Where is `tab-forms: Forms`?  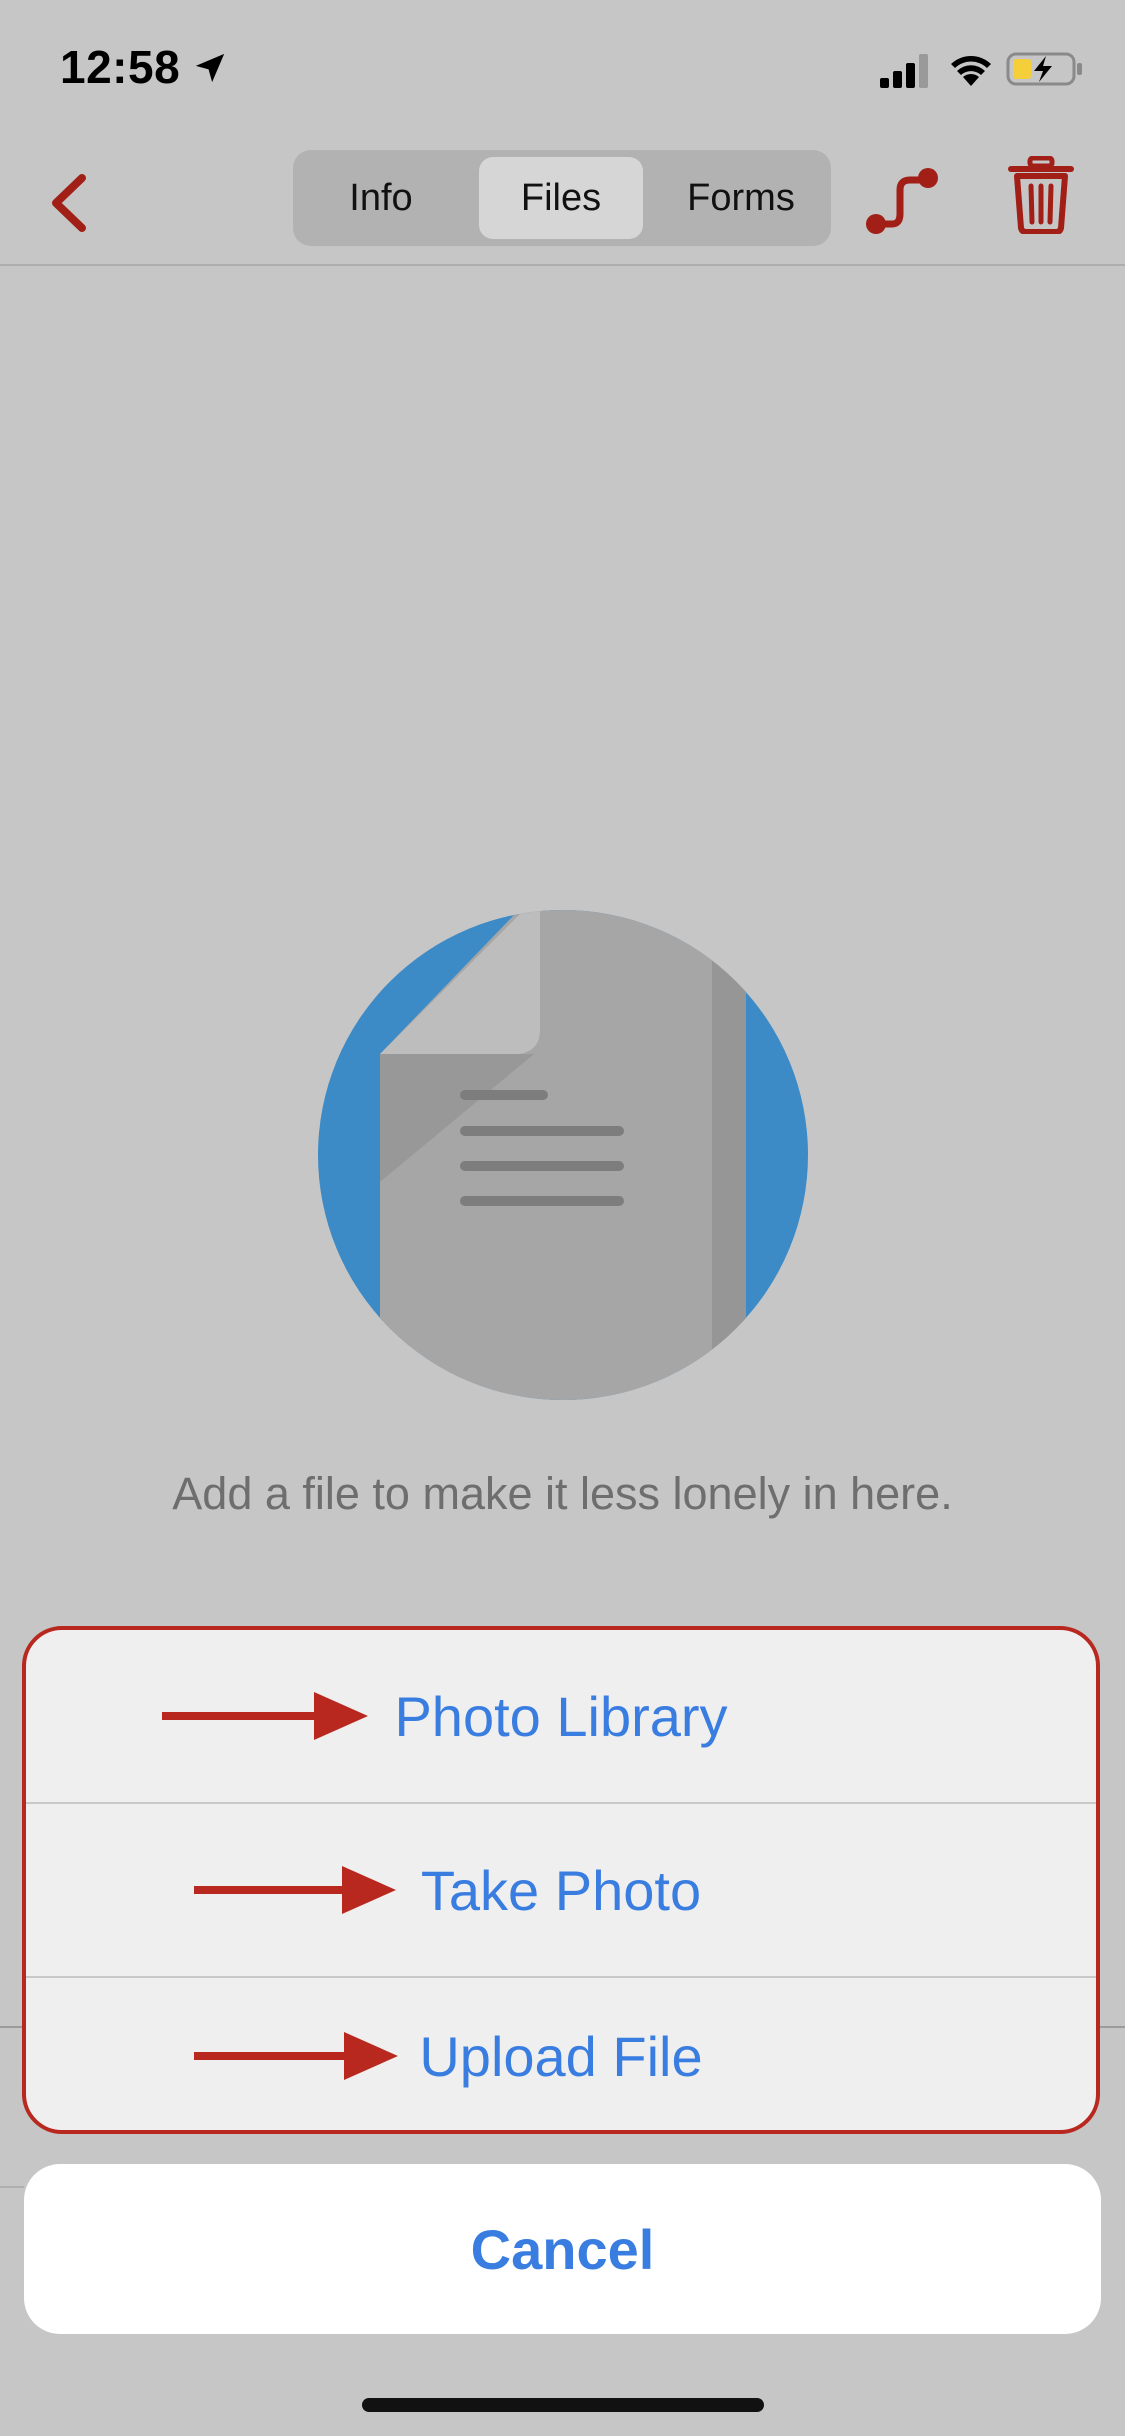
tab-forms: Forms is located at coordinates (741, 198).